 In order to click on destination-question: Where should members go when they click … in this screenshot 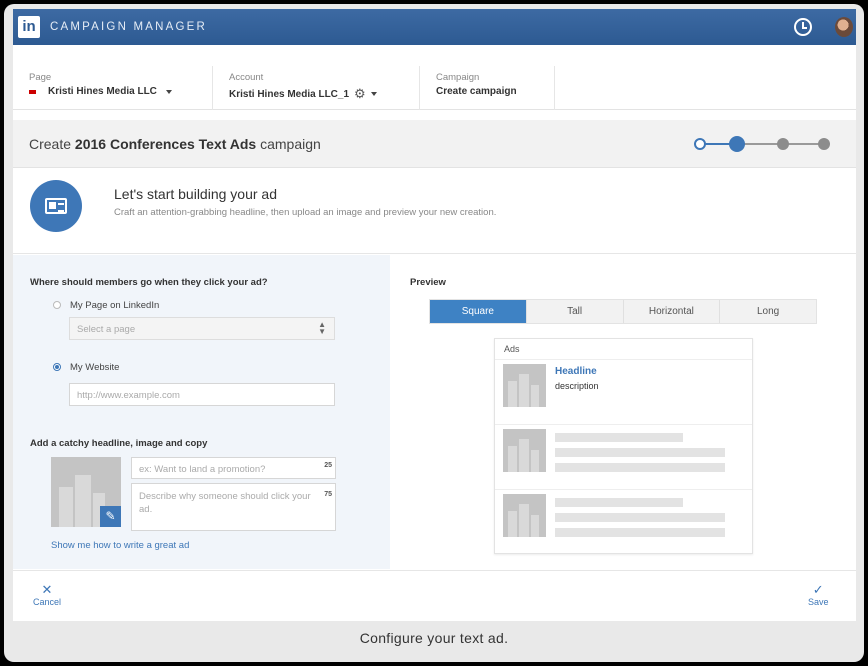, I will do `click(149, 282)`.